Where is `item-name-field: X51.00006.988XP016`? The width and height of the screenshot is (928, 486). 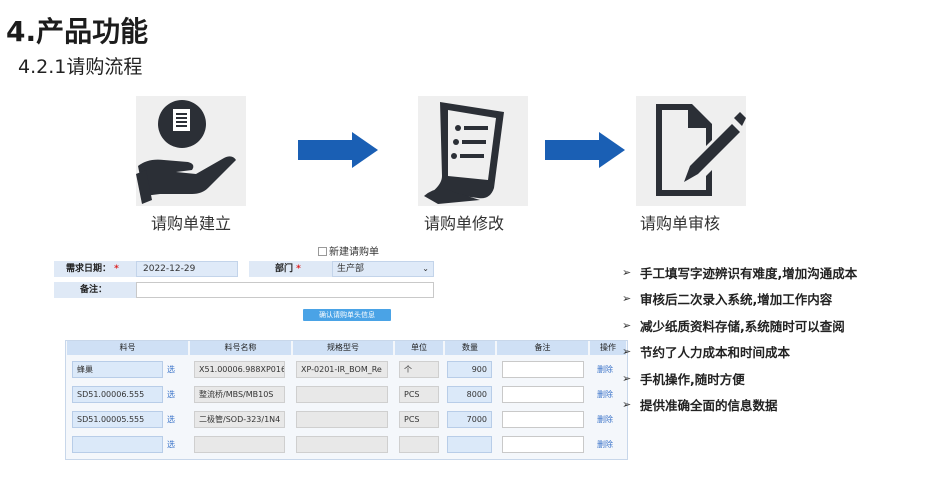
item-name-field: X51.00006.988XP016 is located at coordinates (239, 369).